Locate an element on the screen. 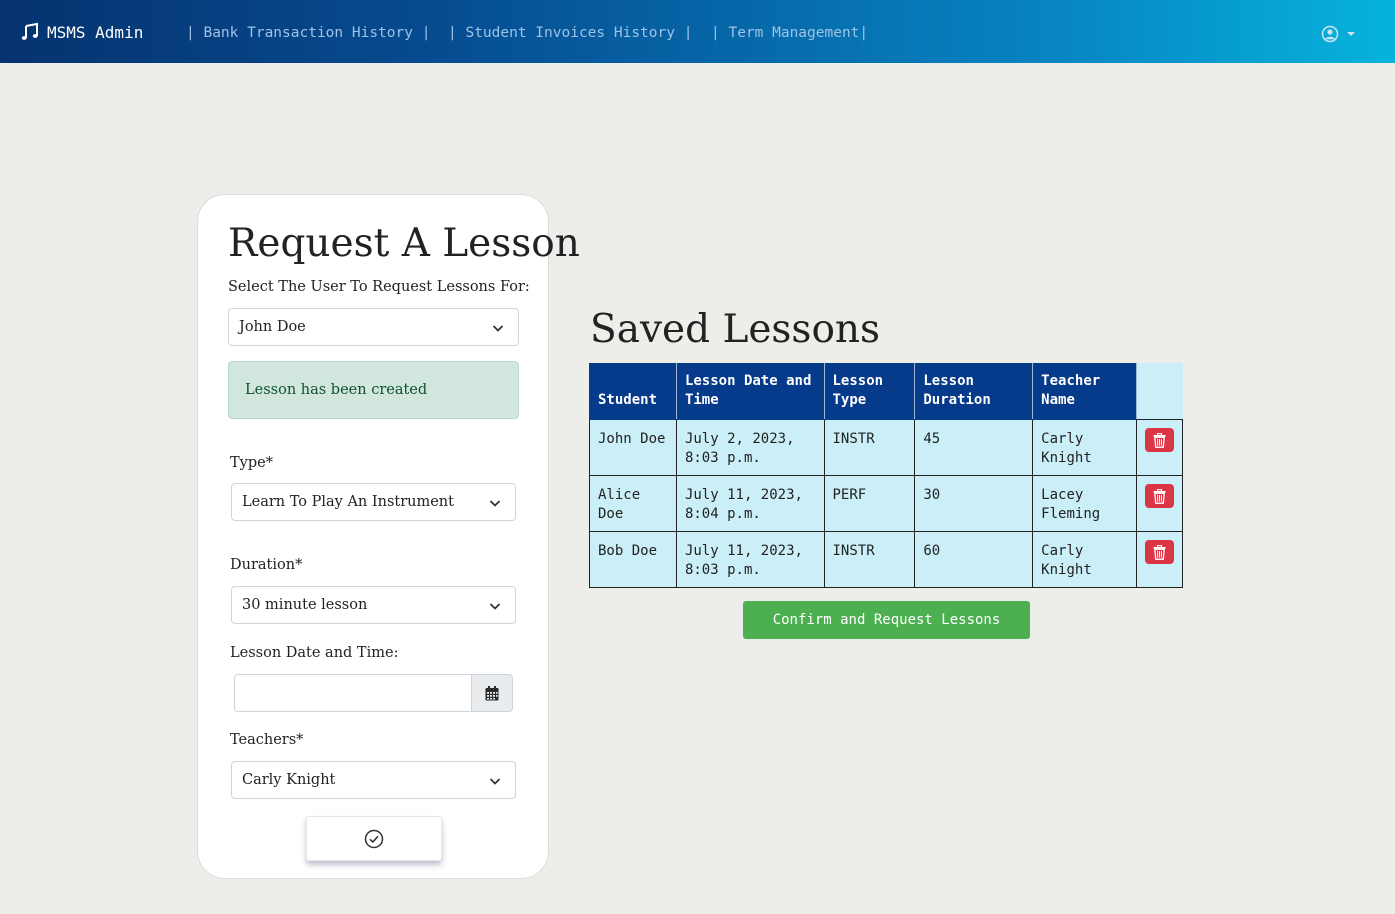 Image resolution: width=1395 pixels, height=914 pixels. cell-duration: 30 is located at coordinates (974, 503).